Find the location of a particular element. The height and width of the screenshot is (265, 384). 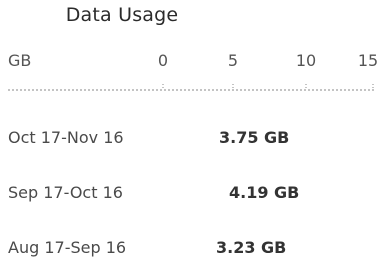

usage-axis is located at coordinates (192, 87).